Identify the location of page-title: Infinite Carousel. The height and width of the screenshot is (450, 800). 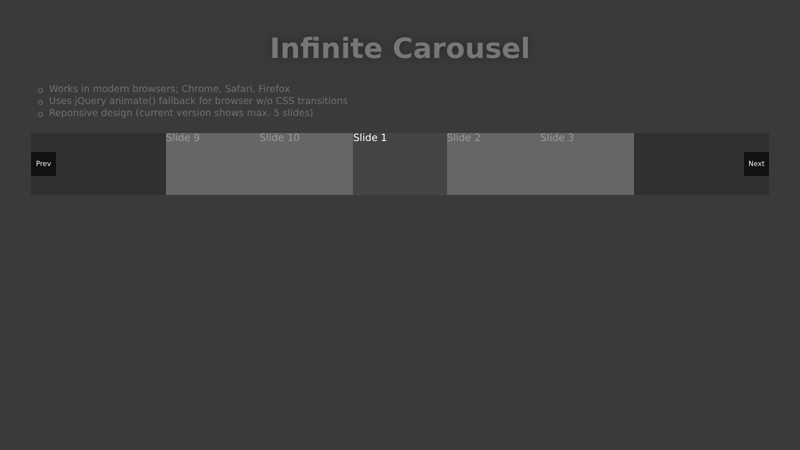
(400, 49).